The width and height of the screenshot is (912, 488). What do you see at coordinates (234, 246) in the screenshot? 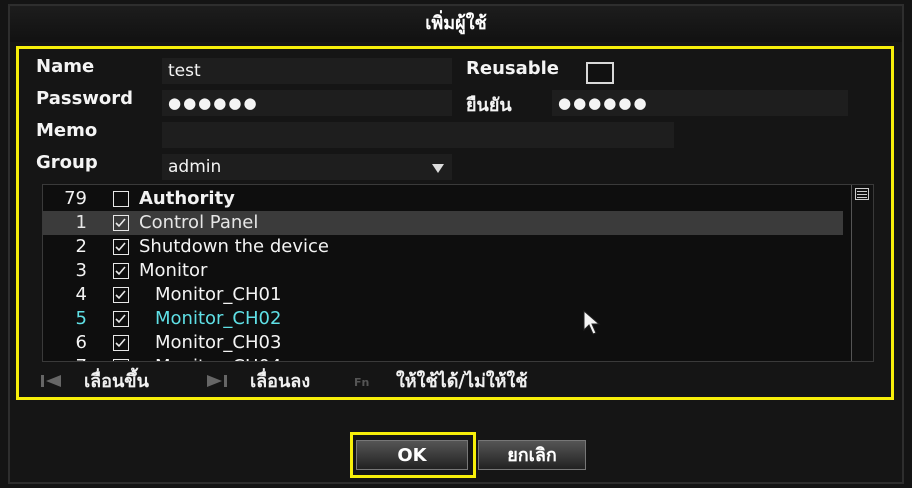
I see `row-label: Shutdown the device` at bounding box center [234, 246].